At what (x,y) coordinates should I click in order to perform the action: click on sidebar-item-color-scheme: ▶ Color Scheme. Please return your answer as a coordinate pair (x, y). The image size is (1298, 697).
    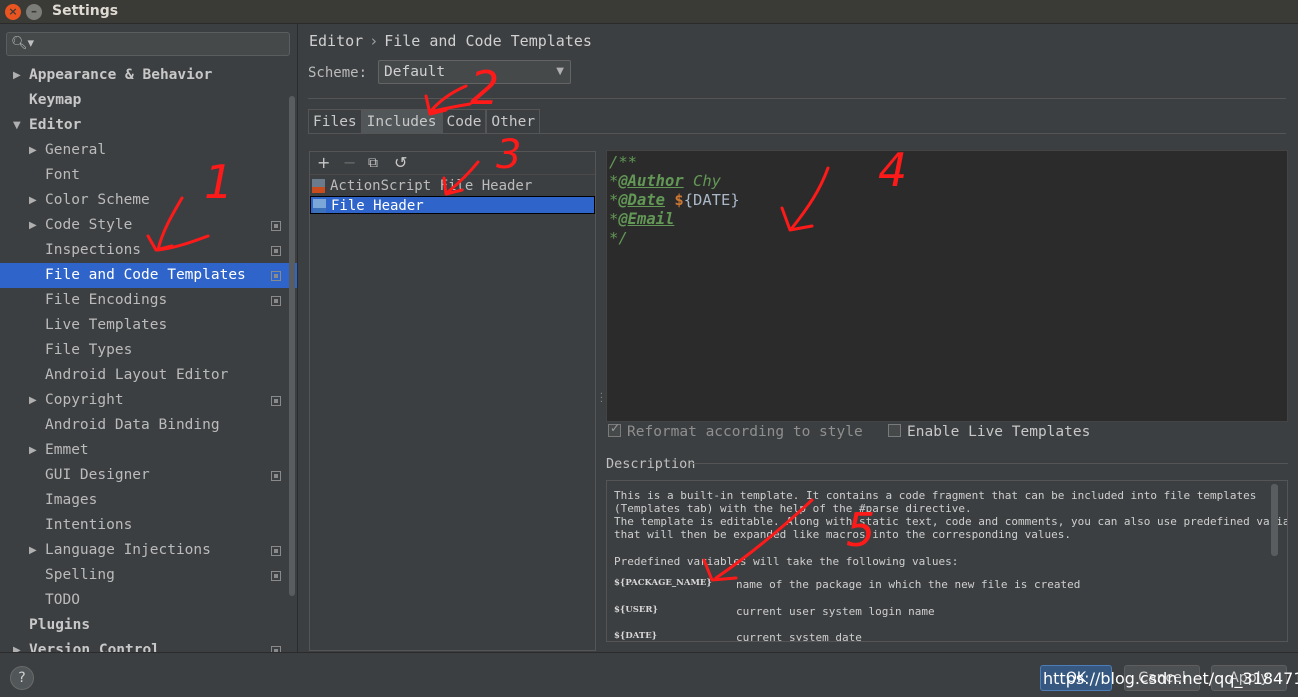
    Looking at the image, I should click on (148, 200).